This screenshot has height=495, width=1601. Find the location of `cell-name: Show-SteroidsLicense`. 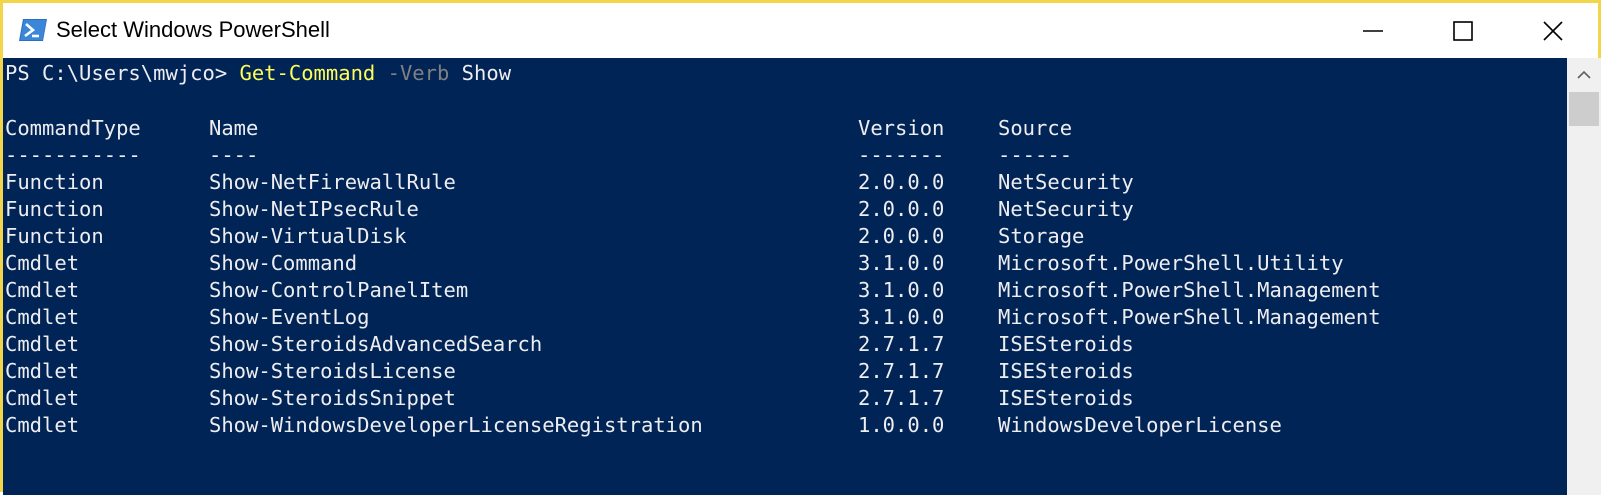

cell-name: Show-SteroidsLicense is located at coordinates (332, 371).